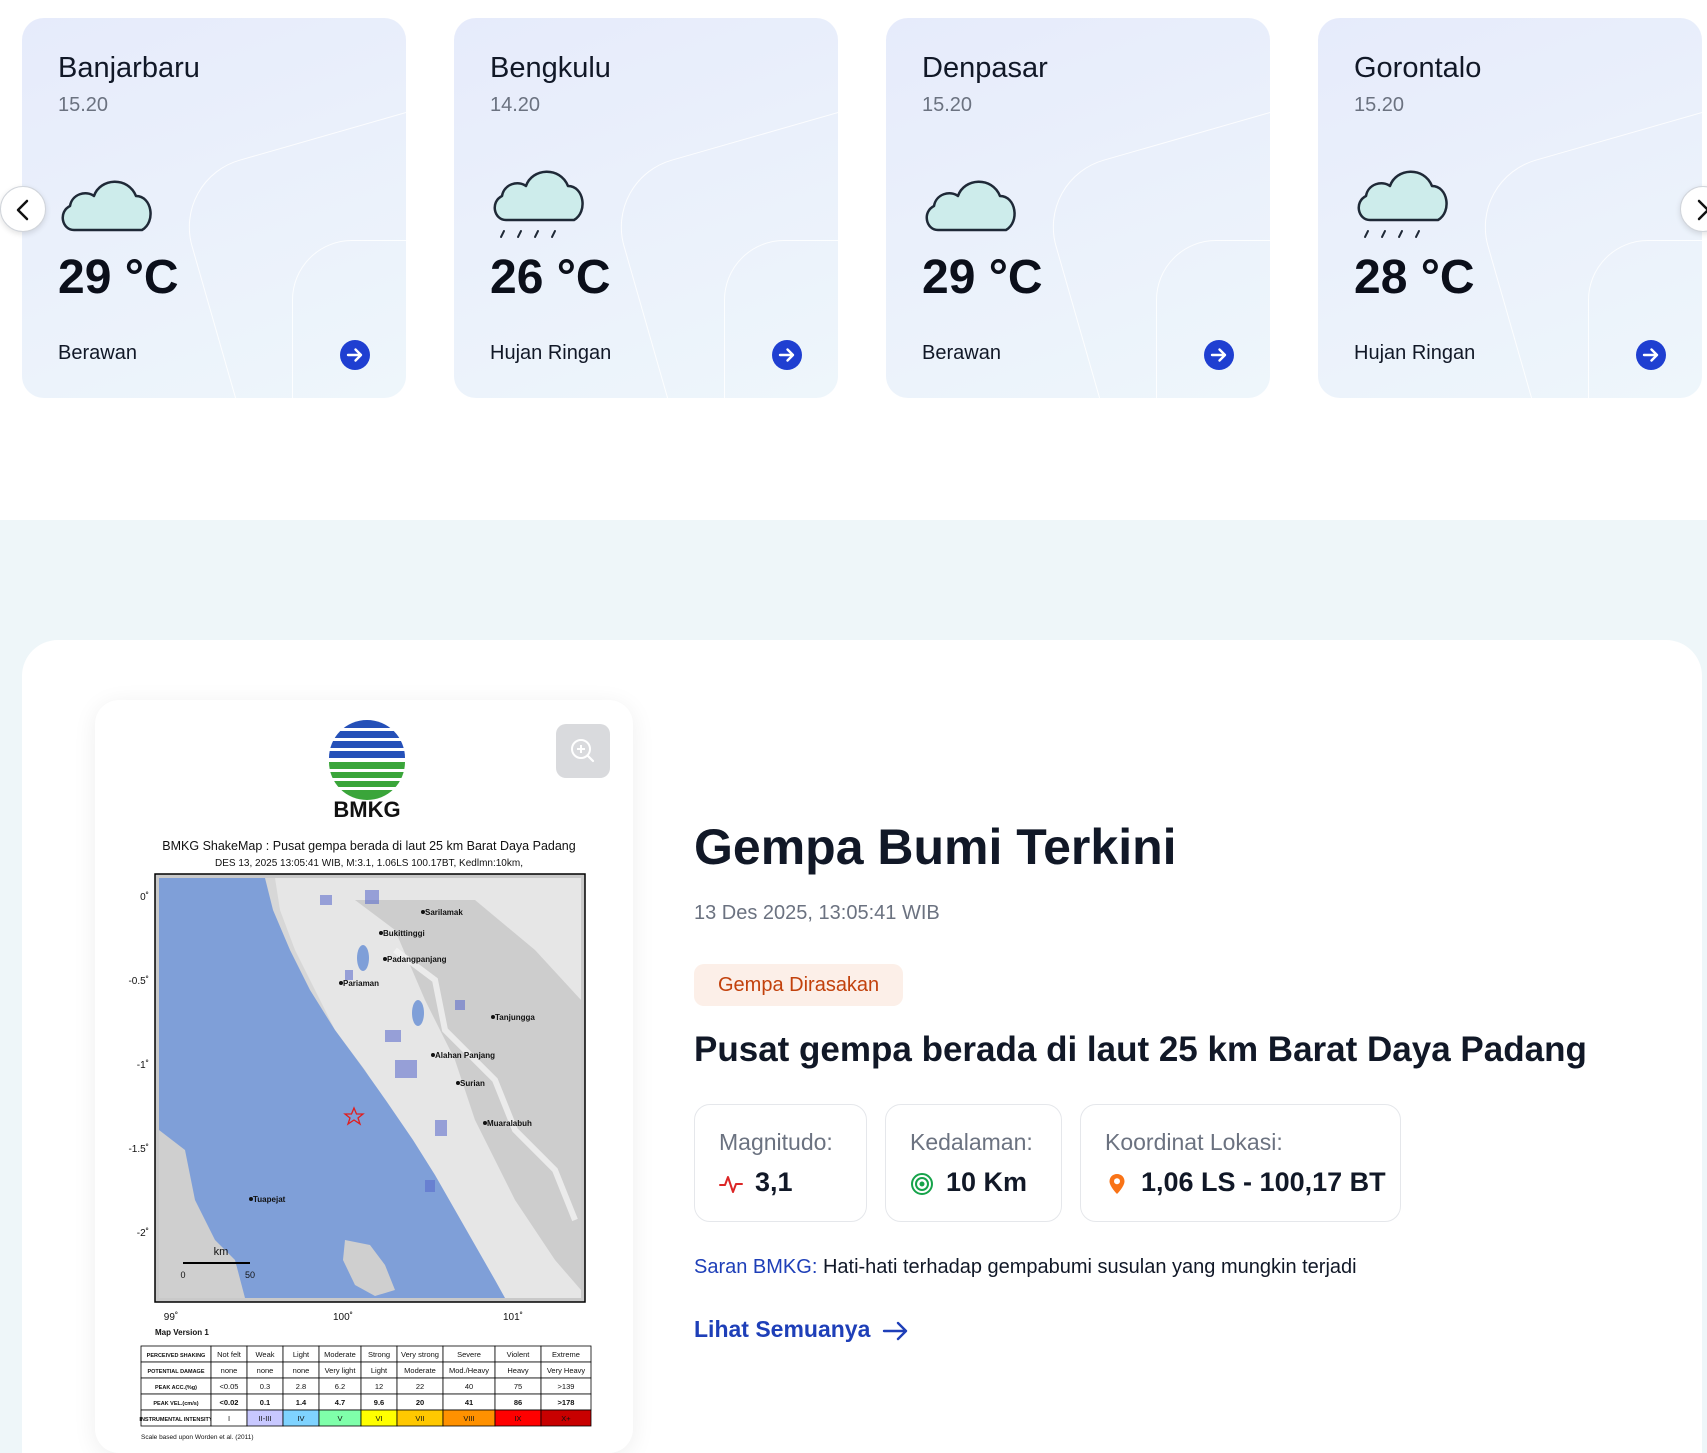  I want to click on legend-text: 9.6, so click(379, 1402).